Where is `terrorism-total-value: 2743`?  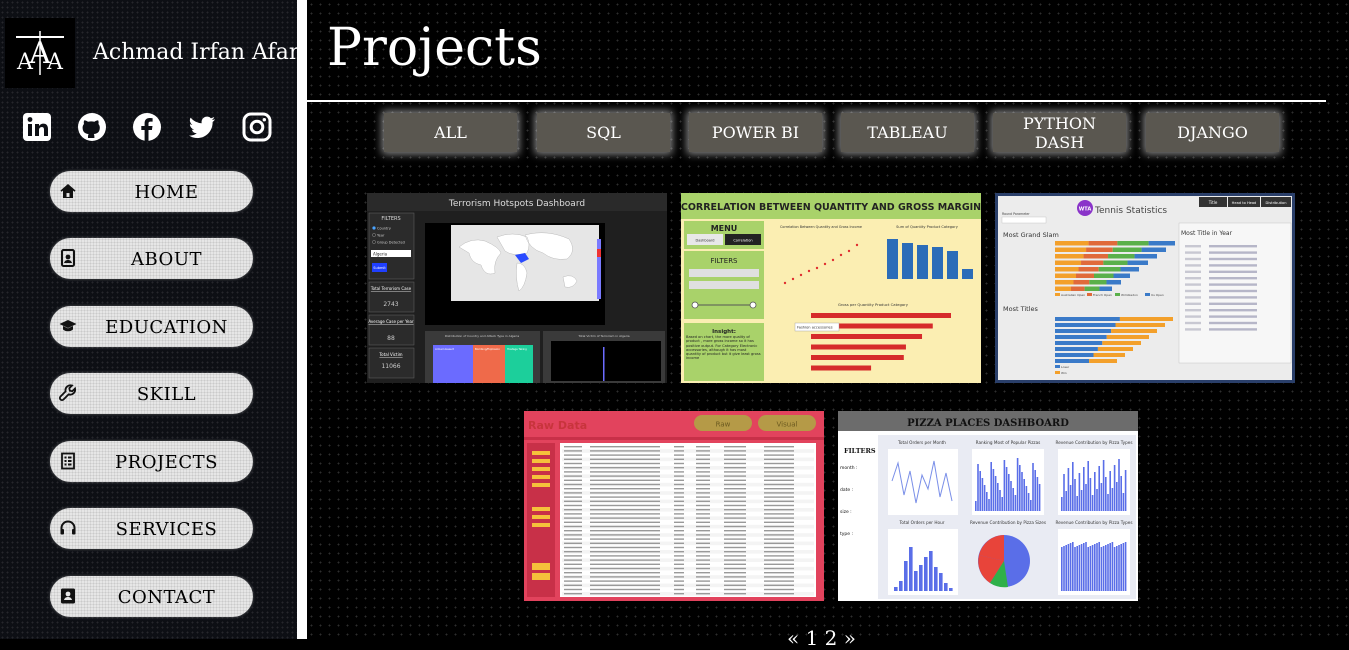
terrorism-total-value: 2743 is located at coordinates (390, 304).